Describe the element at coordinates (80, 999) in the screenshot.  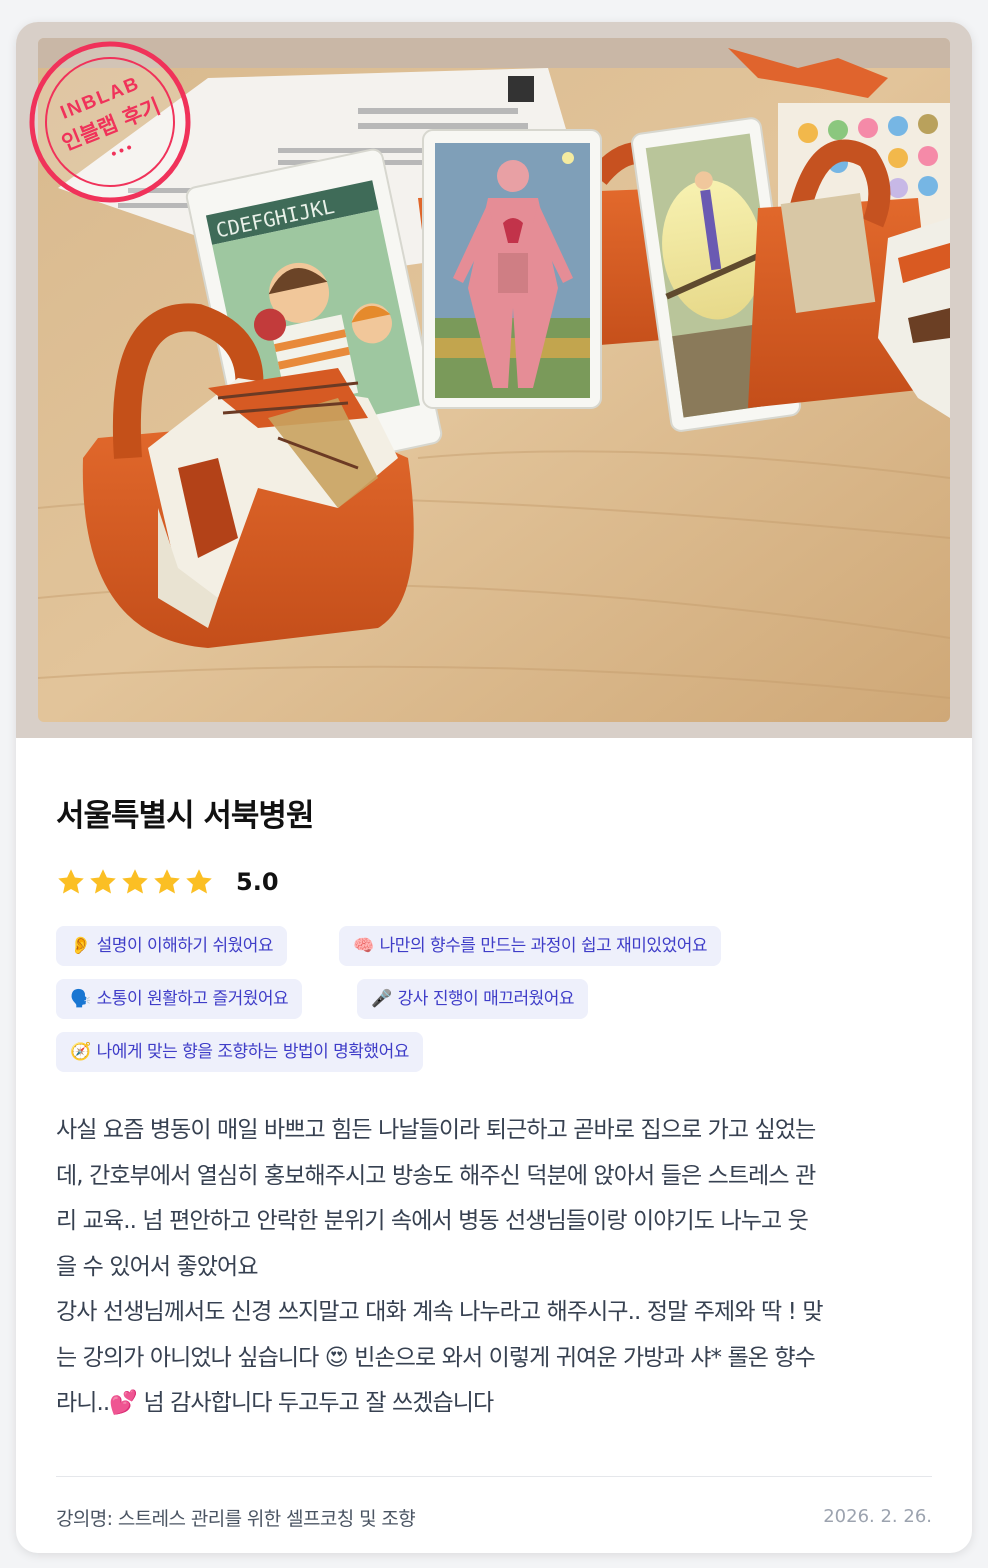
I see `speaking-icon: 🗣️` at that location.